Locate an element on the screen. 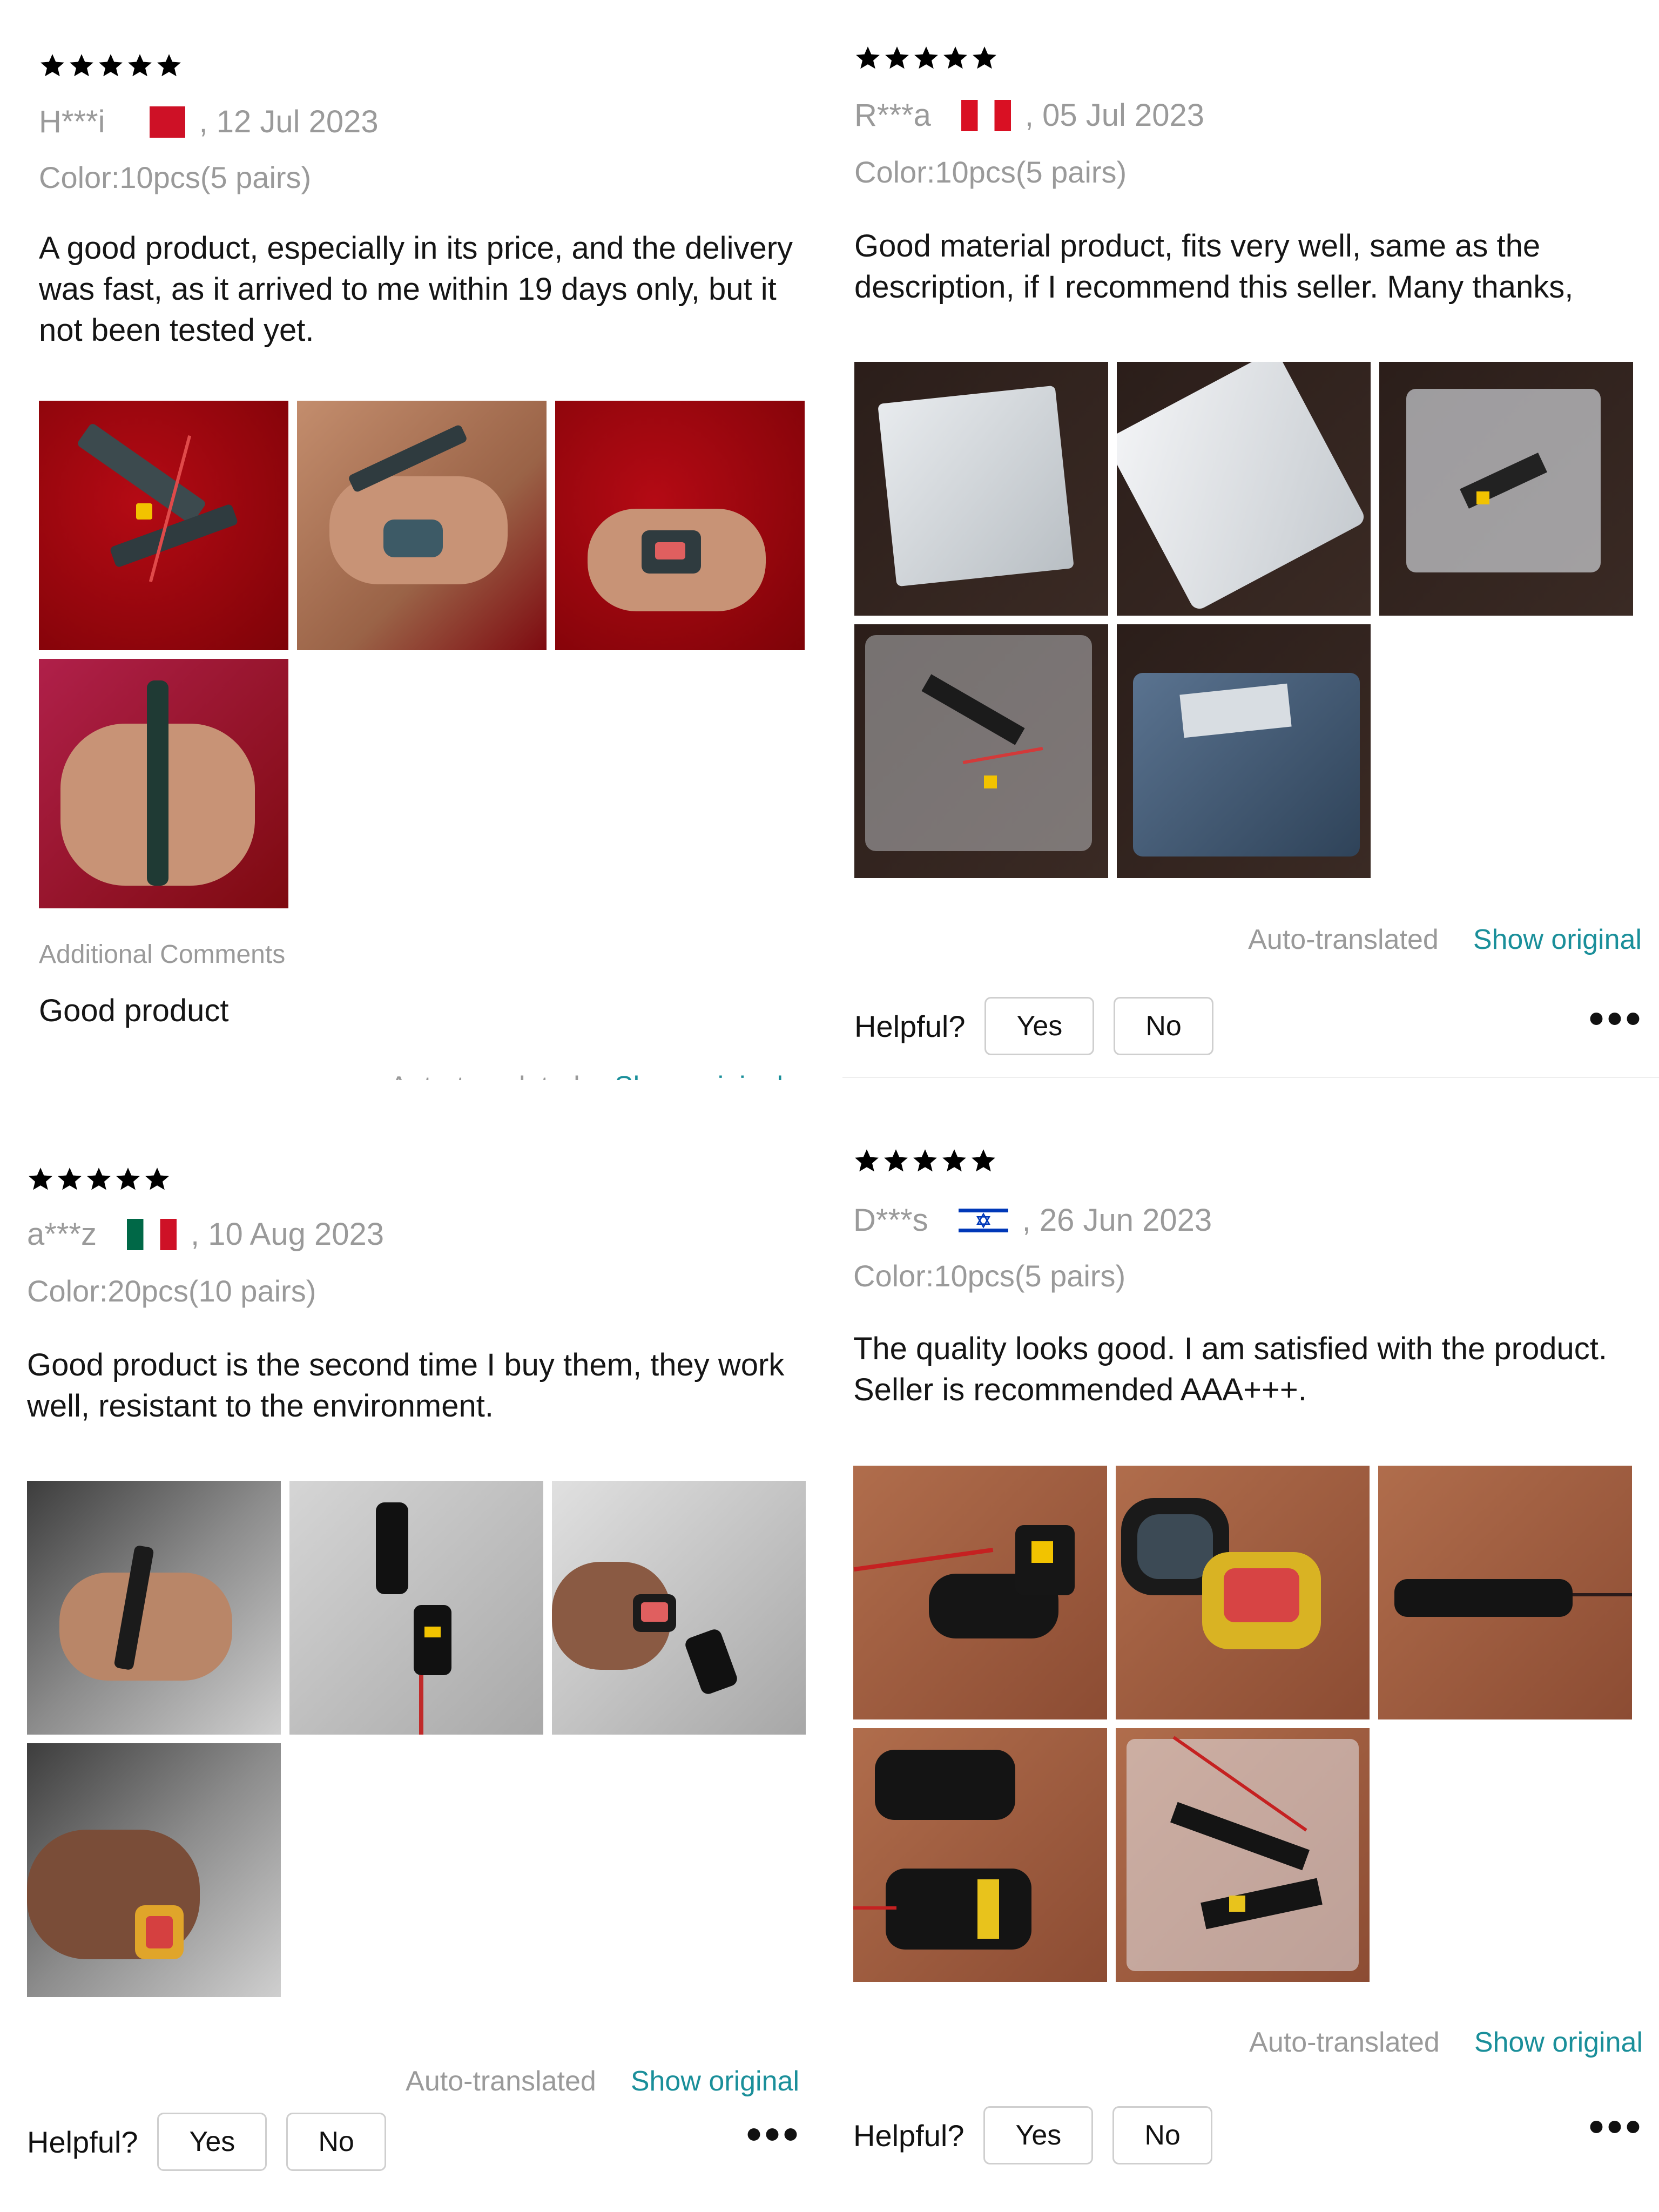 The width and height of the screenshot is (1659, 2212). reviewer-name: H***i is located at coordinates (72, 121).